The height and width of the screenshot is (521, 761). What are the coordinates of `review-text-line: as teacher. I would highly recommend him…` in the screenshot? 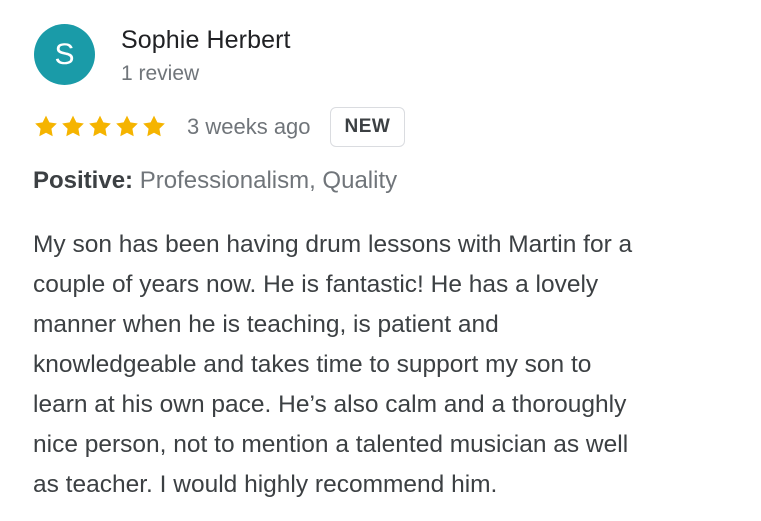 It's located at (265, 484).